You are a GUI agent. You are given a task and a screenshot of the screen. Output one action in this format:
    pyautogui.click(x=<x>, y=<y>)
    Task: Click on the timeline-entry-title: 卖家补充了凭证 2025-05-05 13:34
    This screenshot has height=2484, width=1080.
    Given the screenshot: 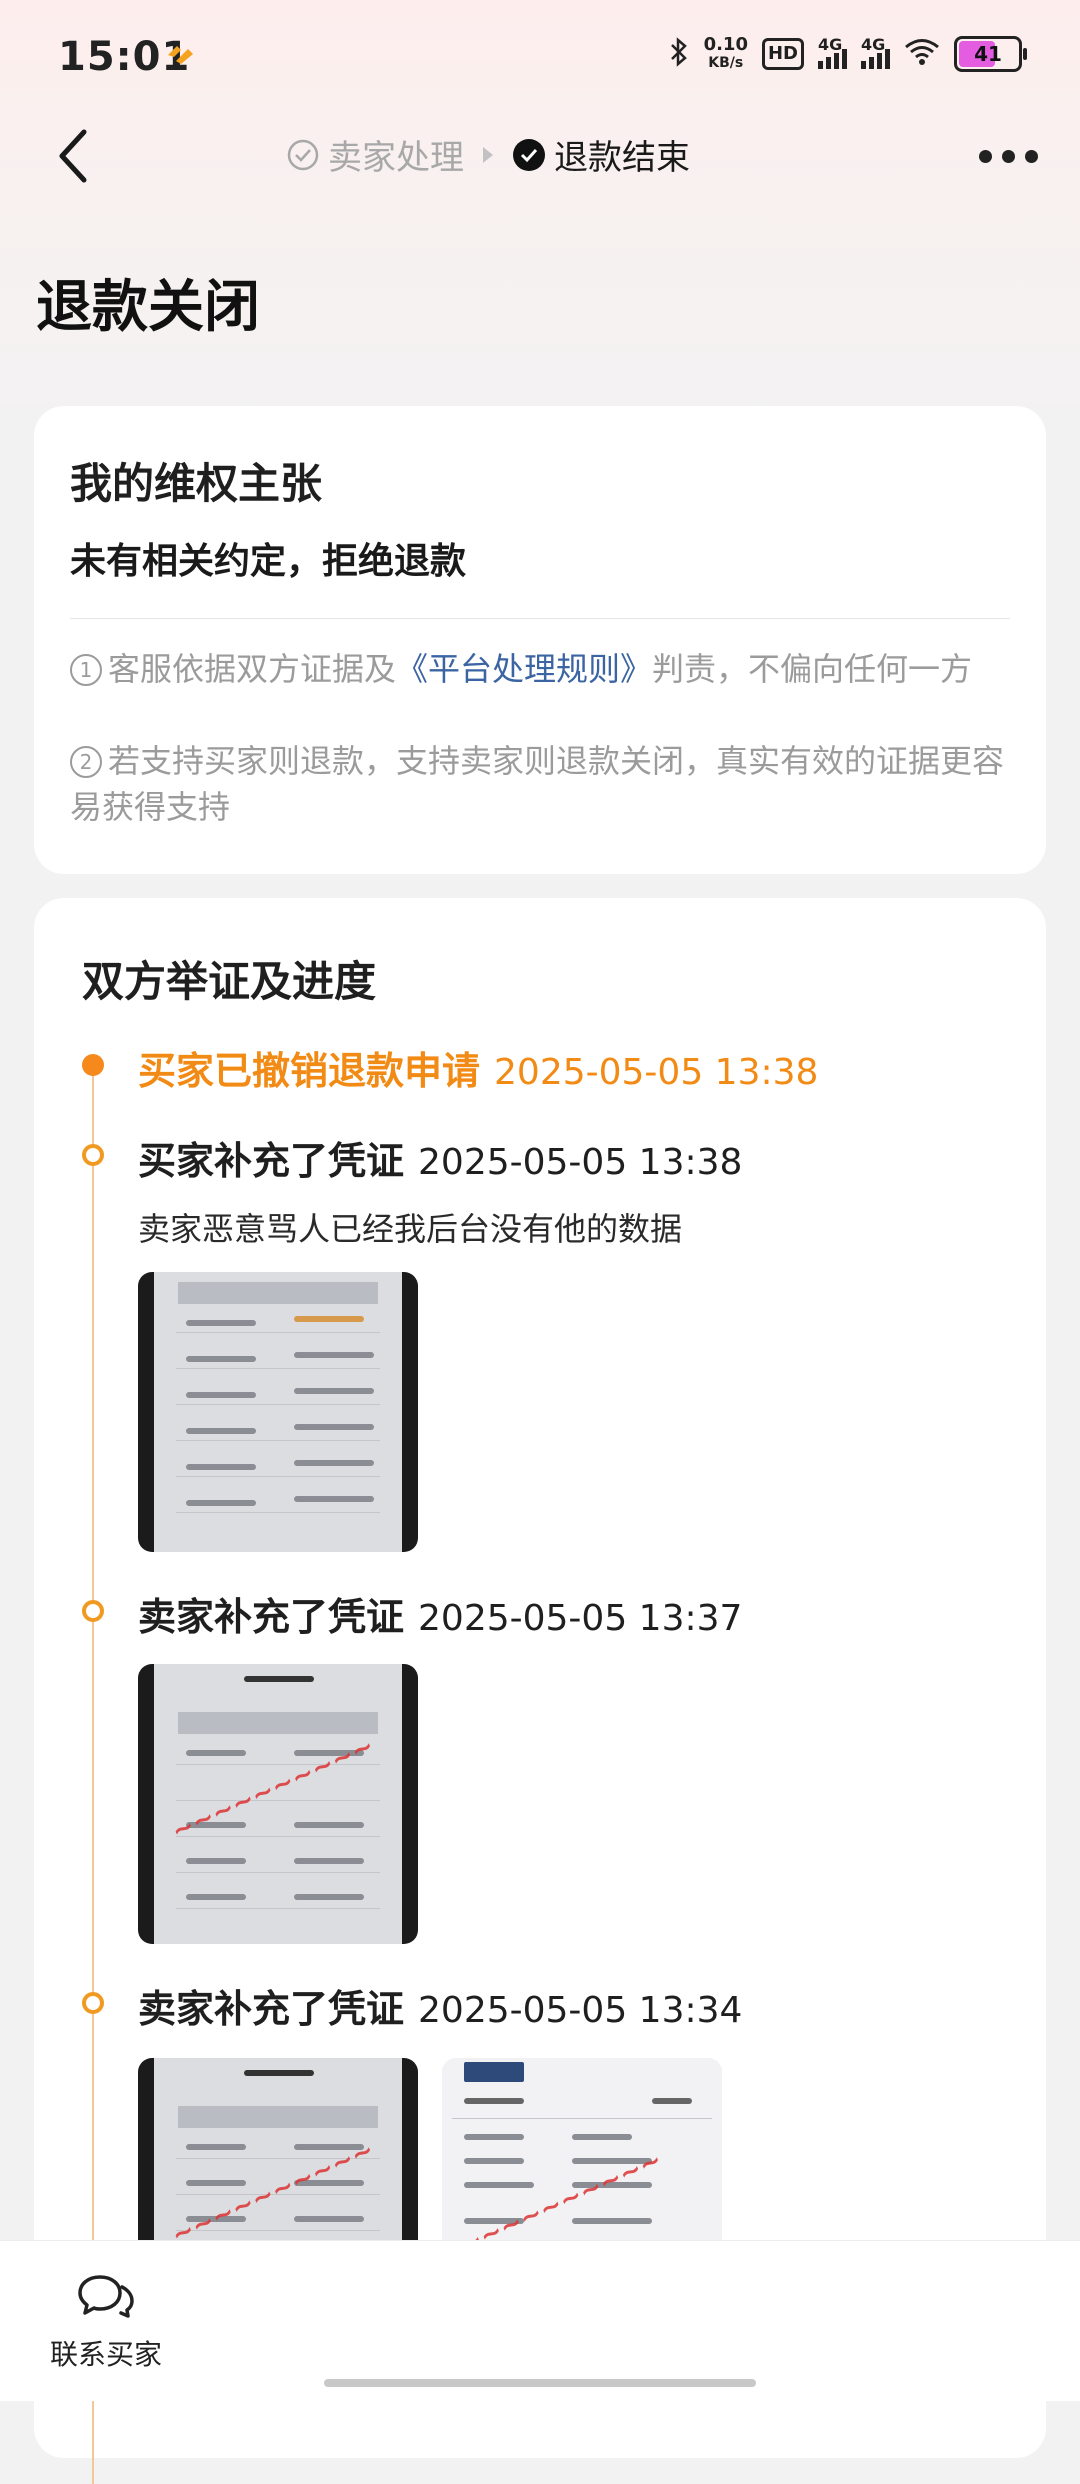 What is the action you would take?
    pyautogui.click(x=440, y=2009)
    